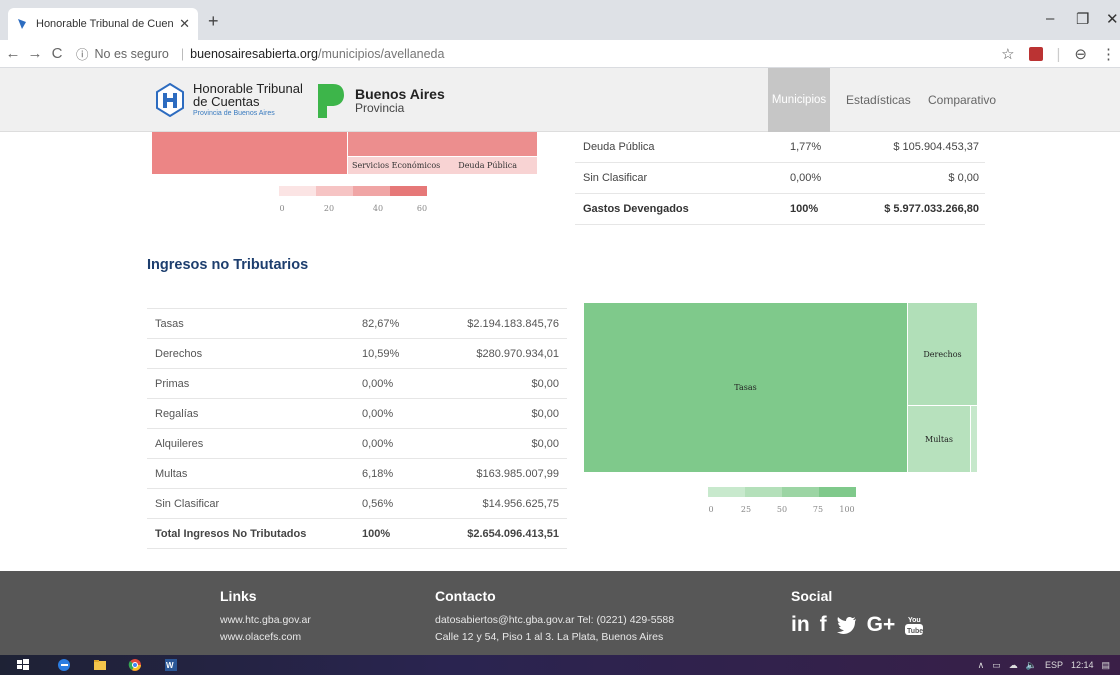 The image size is (1120, 675). Describe the element at coordinates (996, 665) in the screenshot. I see `network-icon: ▭` at that location.